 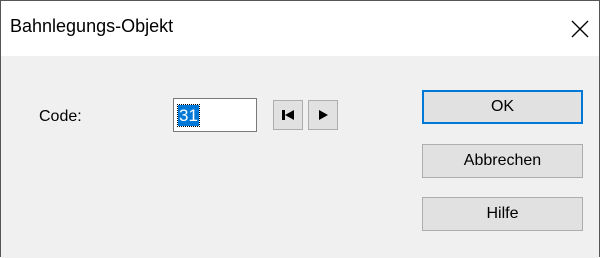 I want to click on play-next-icon, so click(x=323, y=115).